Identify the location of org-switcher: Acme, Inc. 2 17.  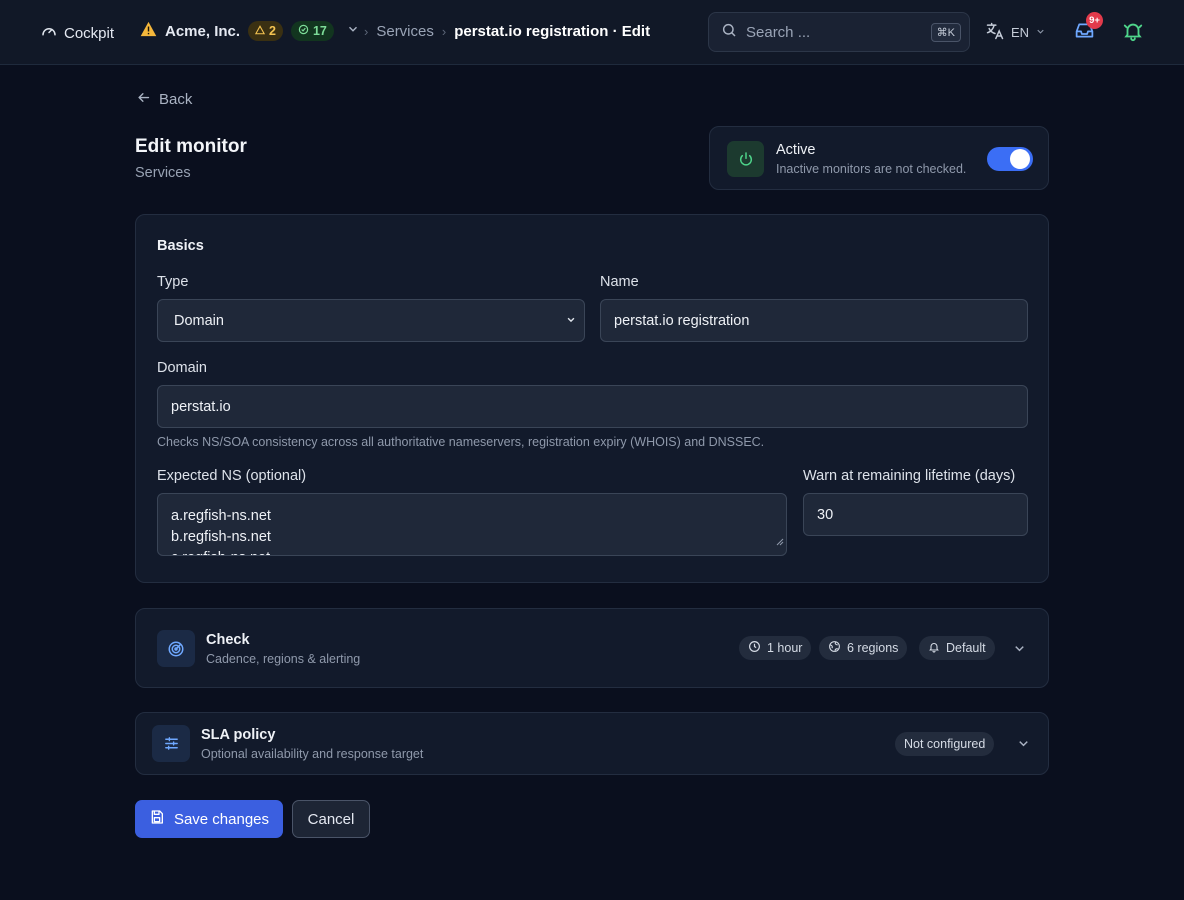
(250, 31).